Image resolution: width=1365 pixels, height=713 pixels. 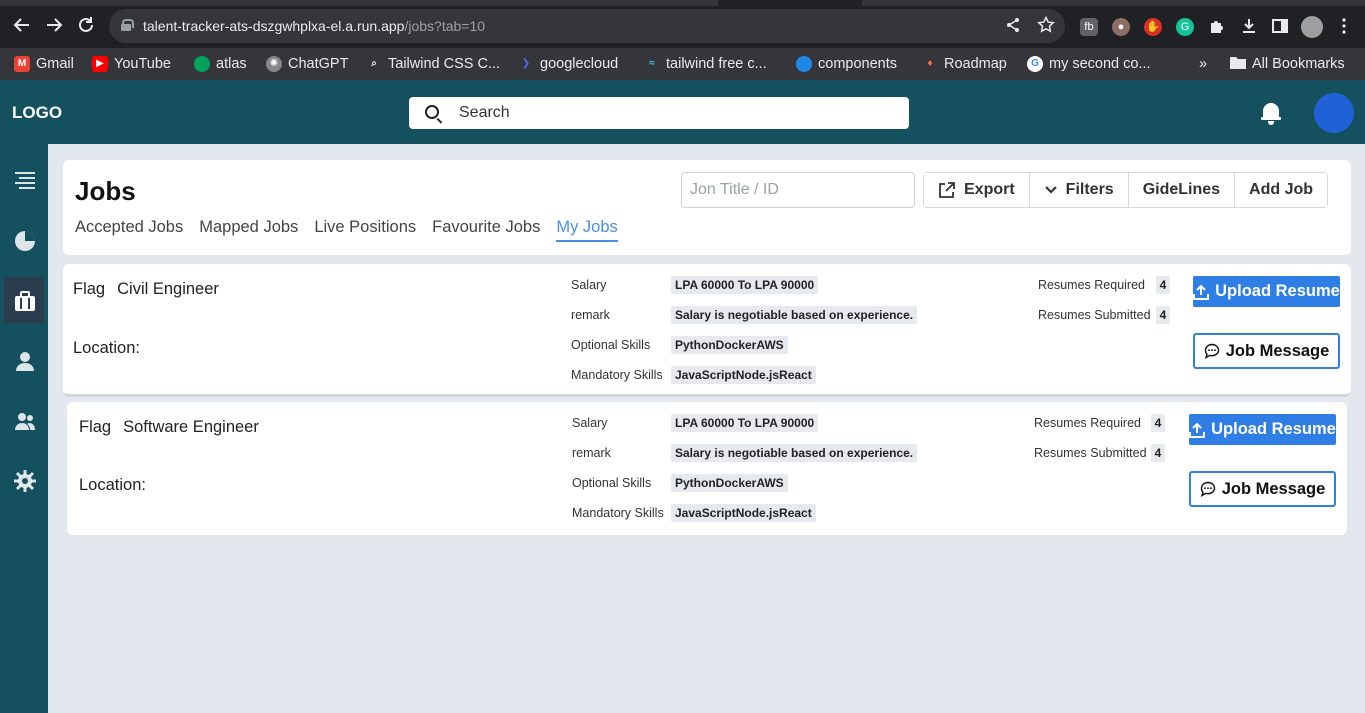 I want to click on resumes-submitted-label: Resumes Submitted, so click(x=1094, y=315).